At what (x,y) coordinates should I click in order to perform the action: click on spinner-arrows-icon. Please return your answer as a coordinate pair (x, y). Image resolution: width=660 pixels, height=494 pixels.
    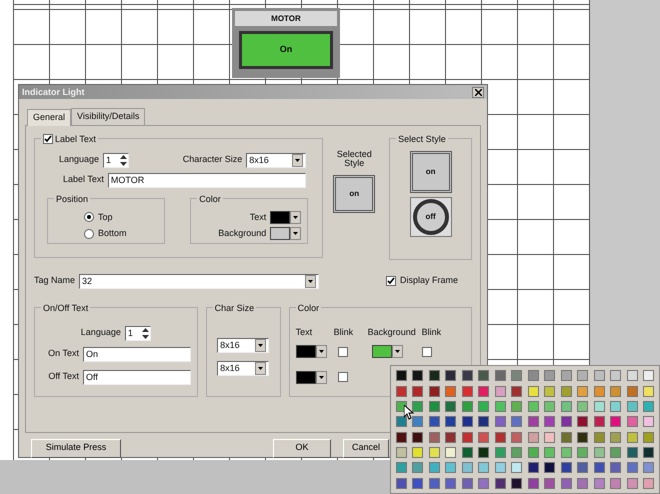
    Looking at the image, I should click on (145, 333).